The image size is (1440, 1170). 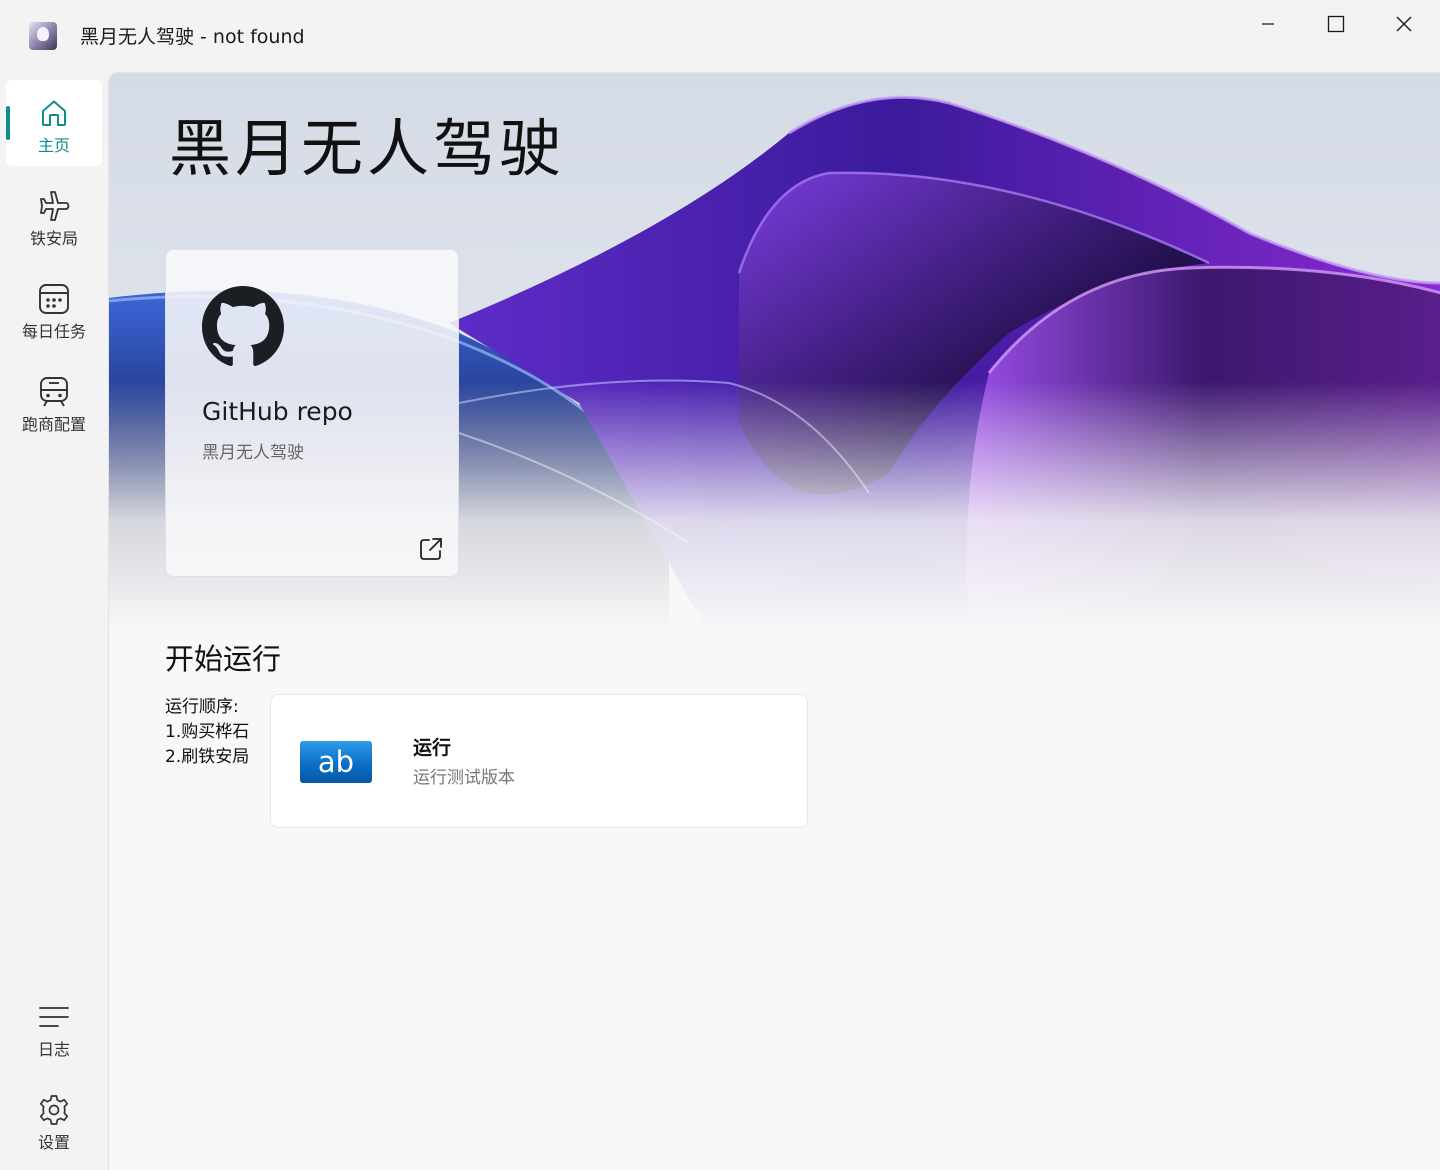 I want to click on sidebar-item-tieanju: 铁安局, so click(x=54, y=216).